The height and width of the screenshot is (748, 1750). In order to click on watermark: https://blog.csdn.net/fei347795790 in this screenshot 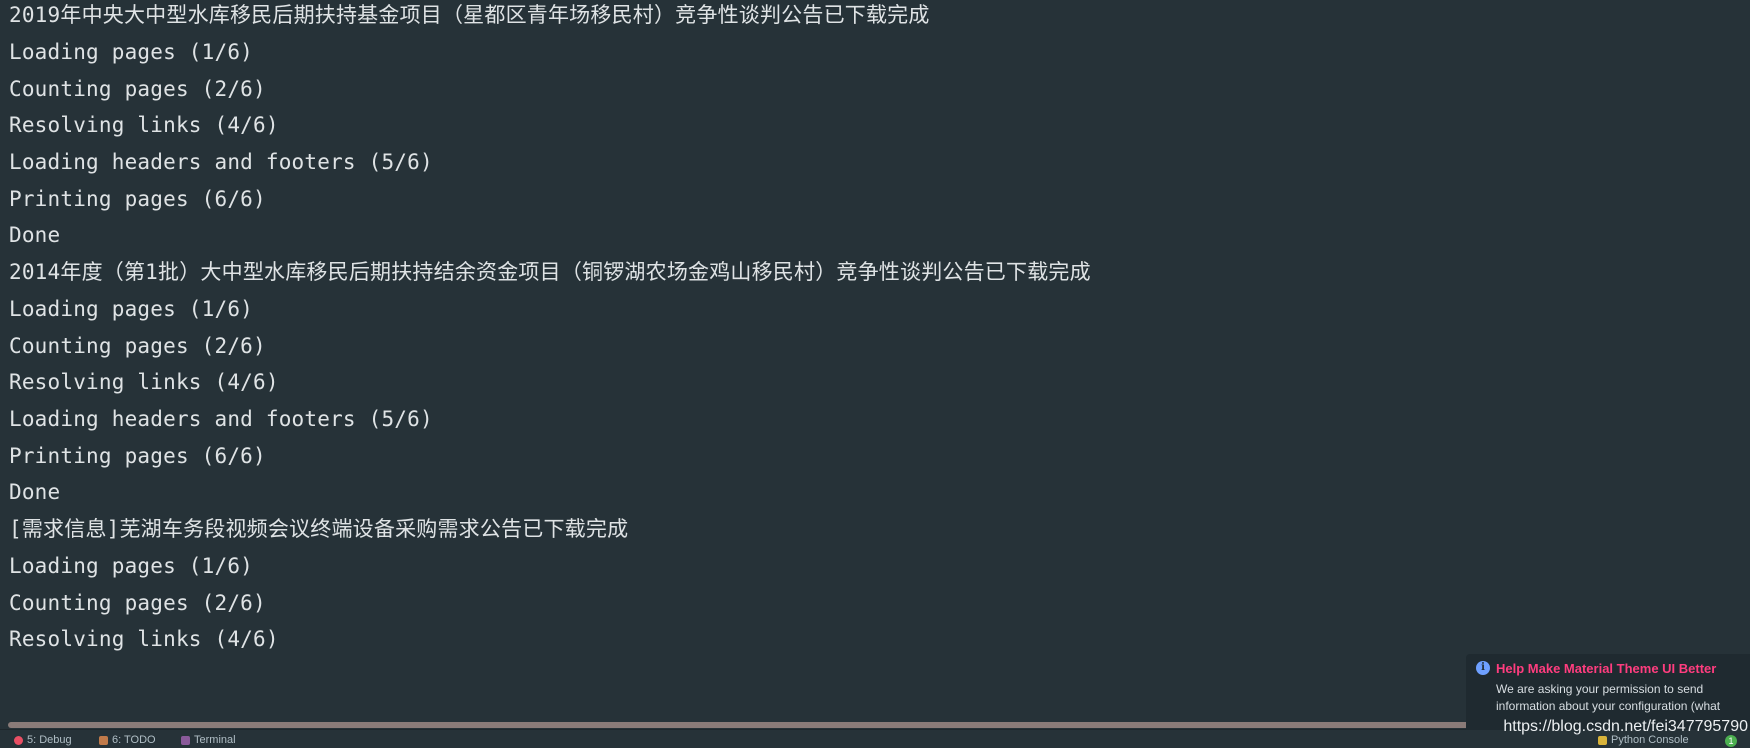, I will do `click(1625, 726)`.